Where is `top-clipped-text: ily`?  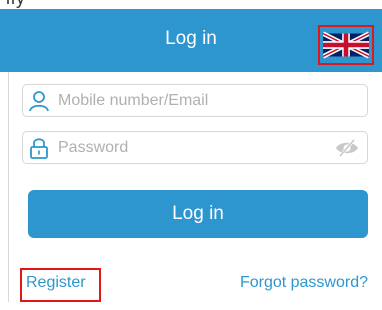 top-clipped-text: ily is located at coordinates (191, 4).